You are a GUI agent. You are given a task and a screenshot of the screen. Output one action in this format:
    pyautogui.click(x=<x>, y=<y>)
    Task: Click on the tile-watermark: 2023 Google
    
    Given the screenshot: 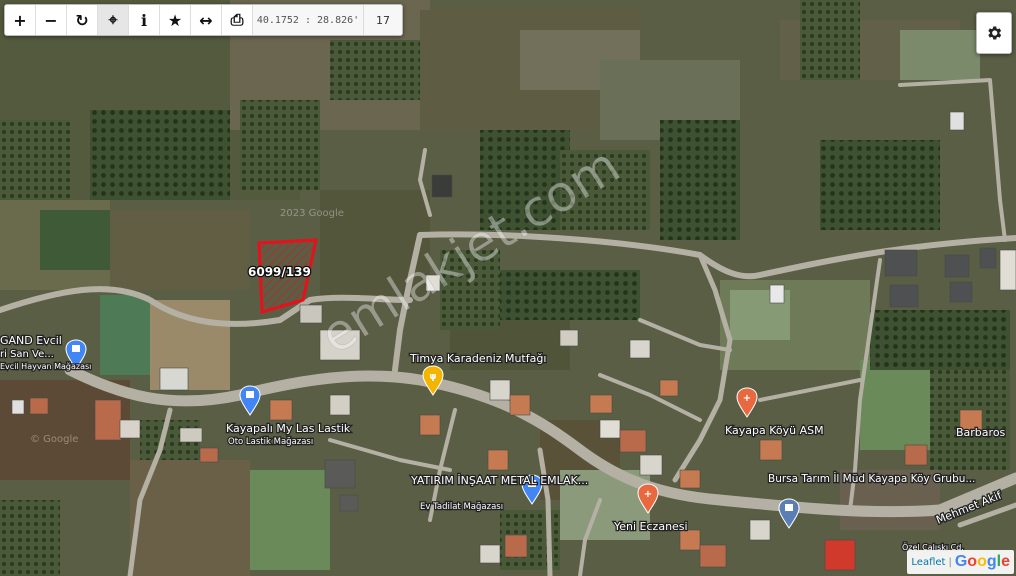 What is the action you would take?
    pyautogui.click(x=312, y=213)
    